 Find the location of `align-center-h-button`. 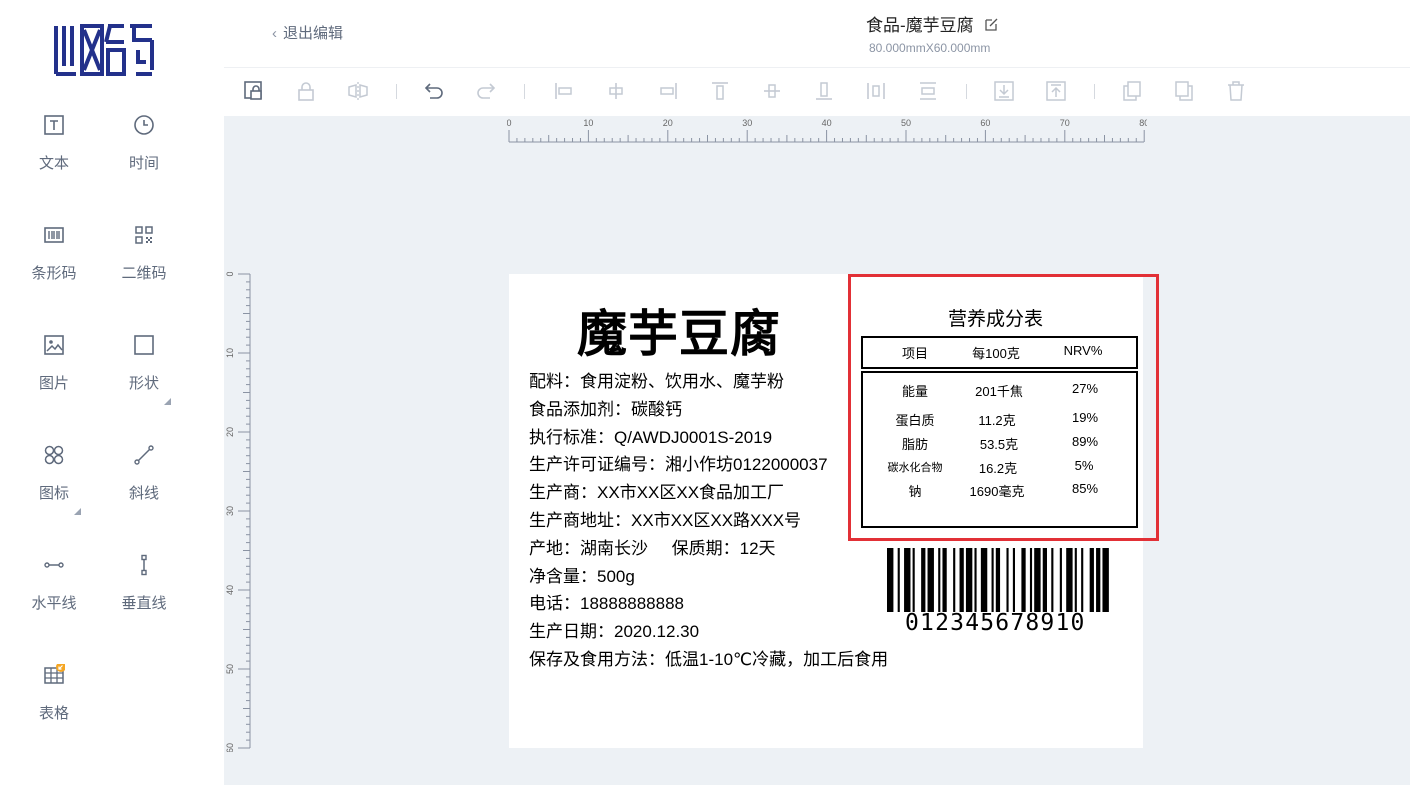

align-center-h-button is located at coordinates (616, 91).